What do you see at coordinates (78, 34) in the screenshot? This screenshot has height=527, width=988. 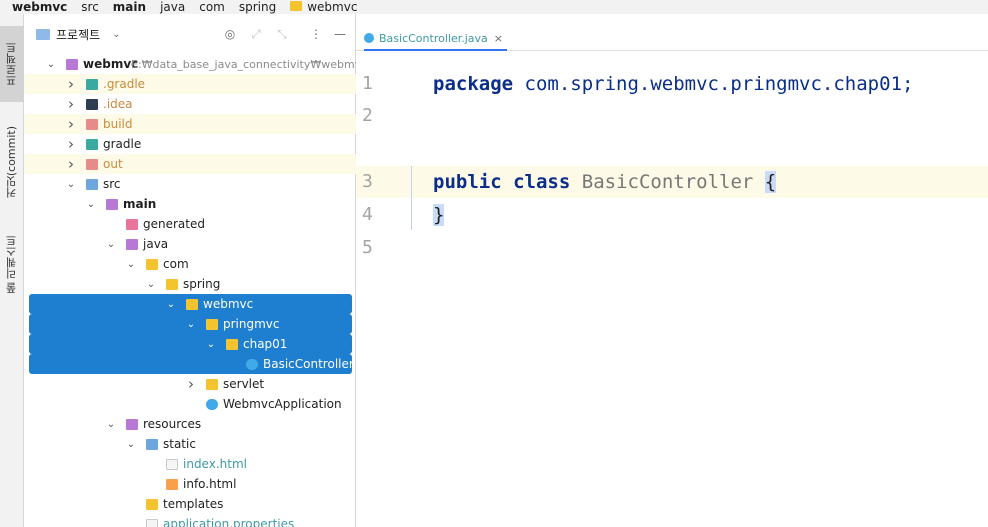 I see `project-panel-title: 프로젝트` at bounding box center [78, 34].